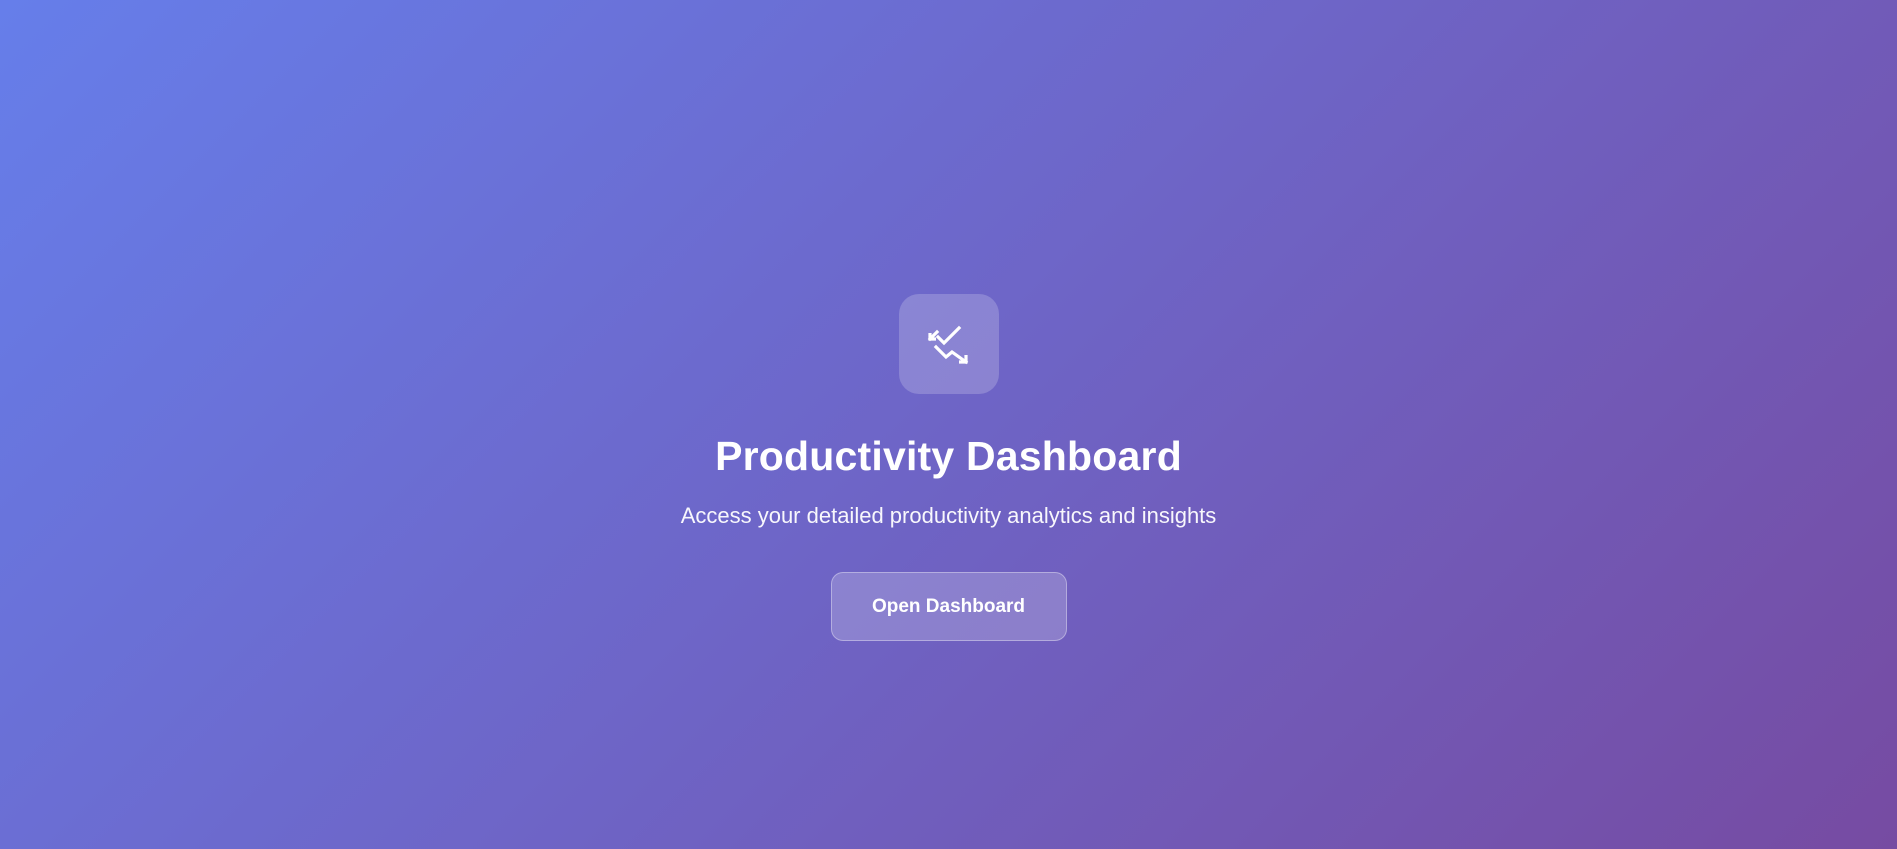 The height and width of the screenshot is (849, 1897). I want to click on open-dashboard-button: Open Dashboard, so click(948, 606).